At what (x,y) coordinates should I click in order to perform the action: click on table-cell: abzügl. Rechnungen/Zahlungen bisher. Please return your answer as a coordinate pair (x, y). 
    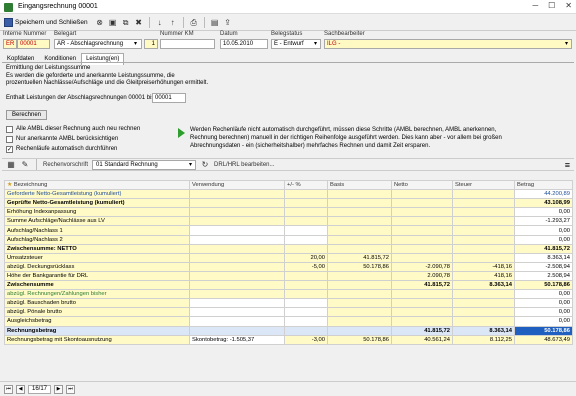
    Looking at the image, I should click on (97, 294).